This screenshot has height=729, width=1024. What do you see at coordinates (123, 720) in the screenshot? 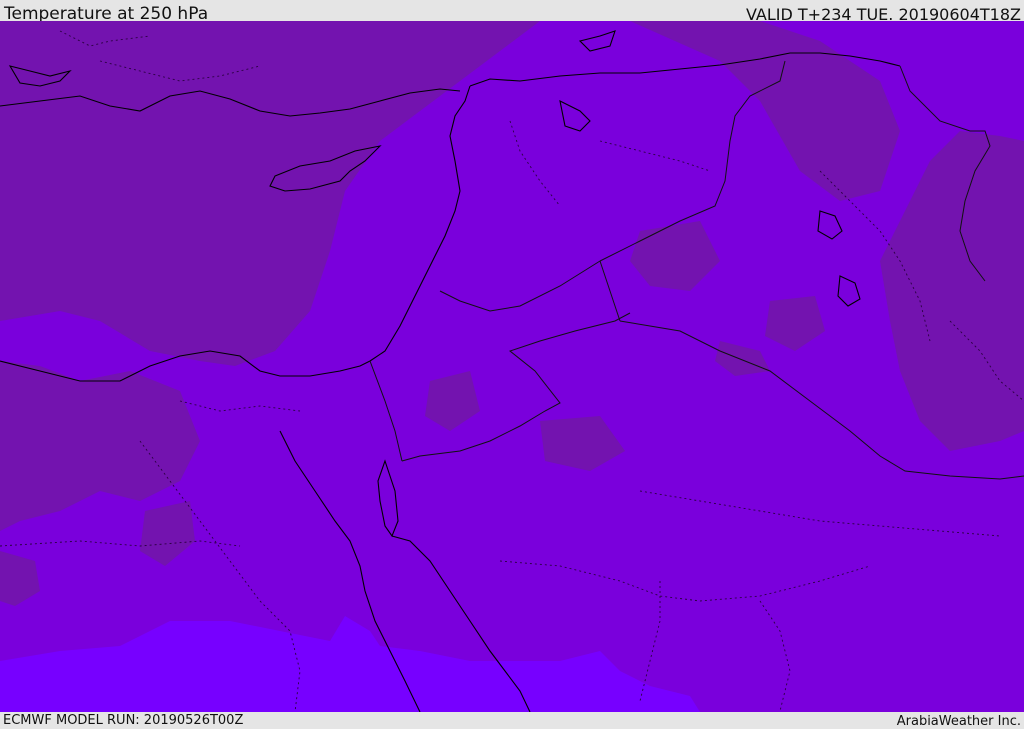
I see `model-run-label: ECMWF MODEL RUN: 20190526T00Z` at bounding box center [123, 720].